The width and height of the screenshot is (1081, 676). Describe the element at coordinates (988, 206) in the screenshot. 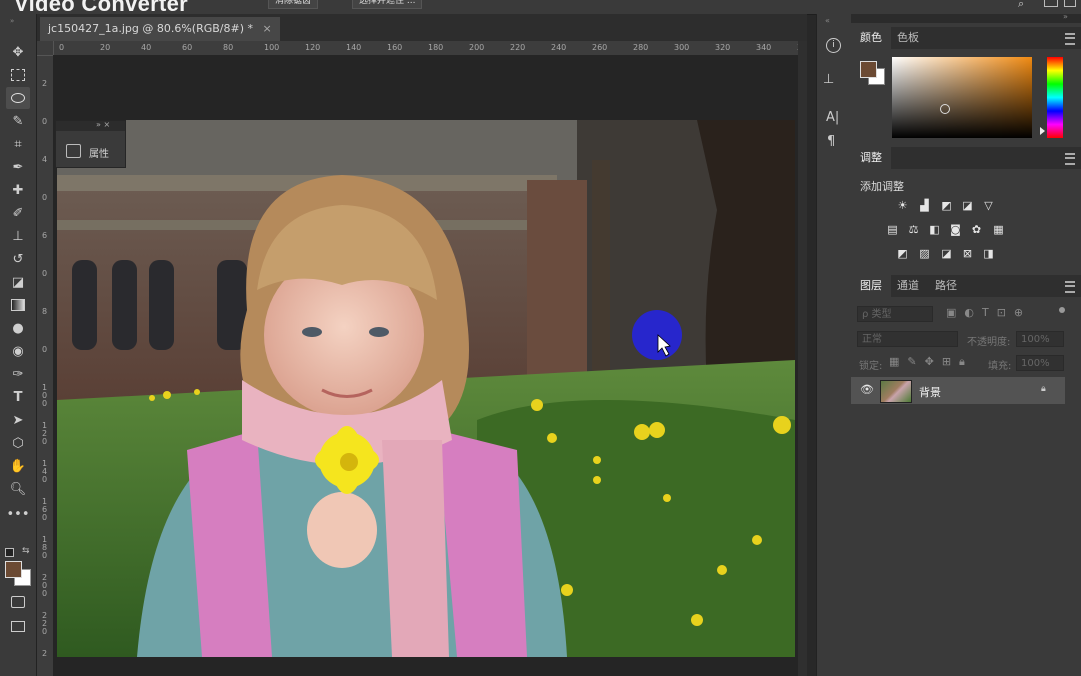

I see `vibrance-icon: ▽` at that location.